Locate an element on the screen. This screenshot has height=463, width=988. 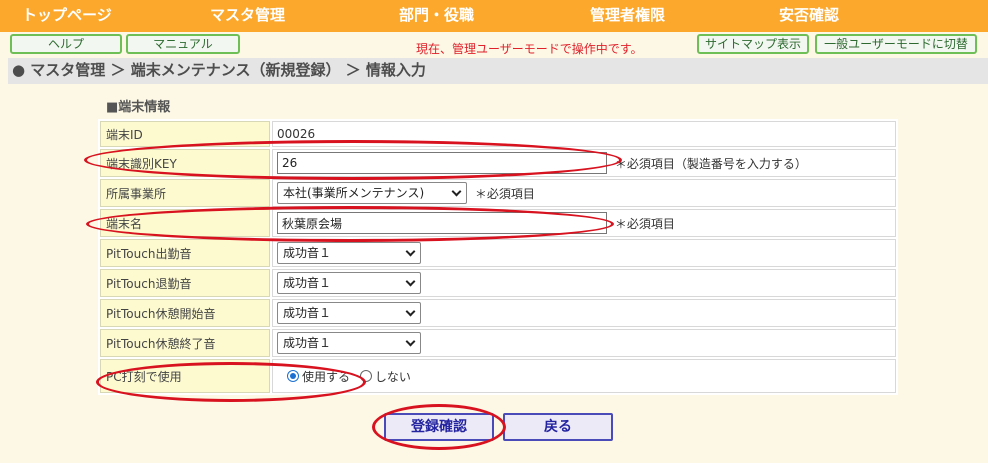
back-button: 戻る is located at coordinates (558, 427).